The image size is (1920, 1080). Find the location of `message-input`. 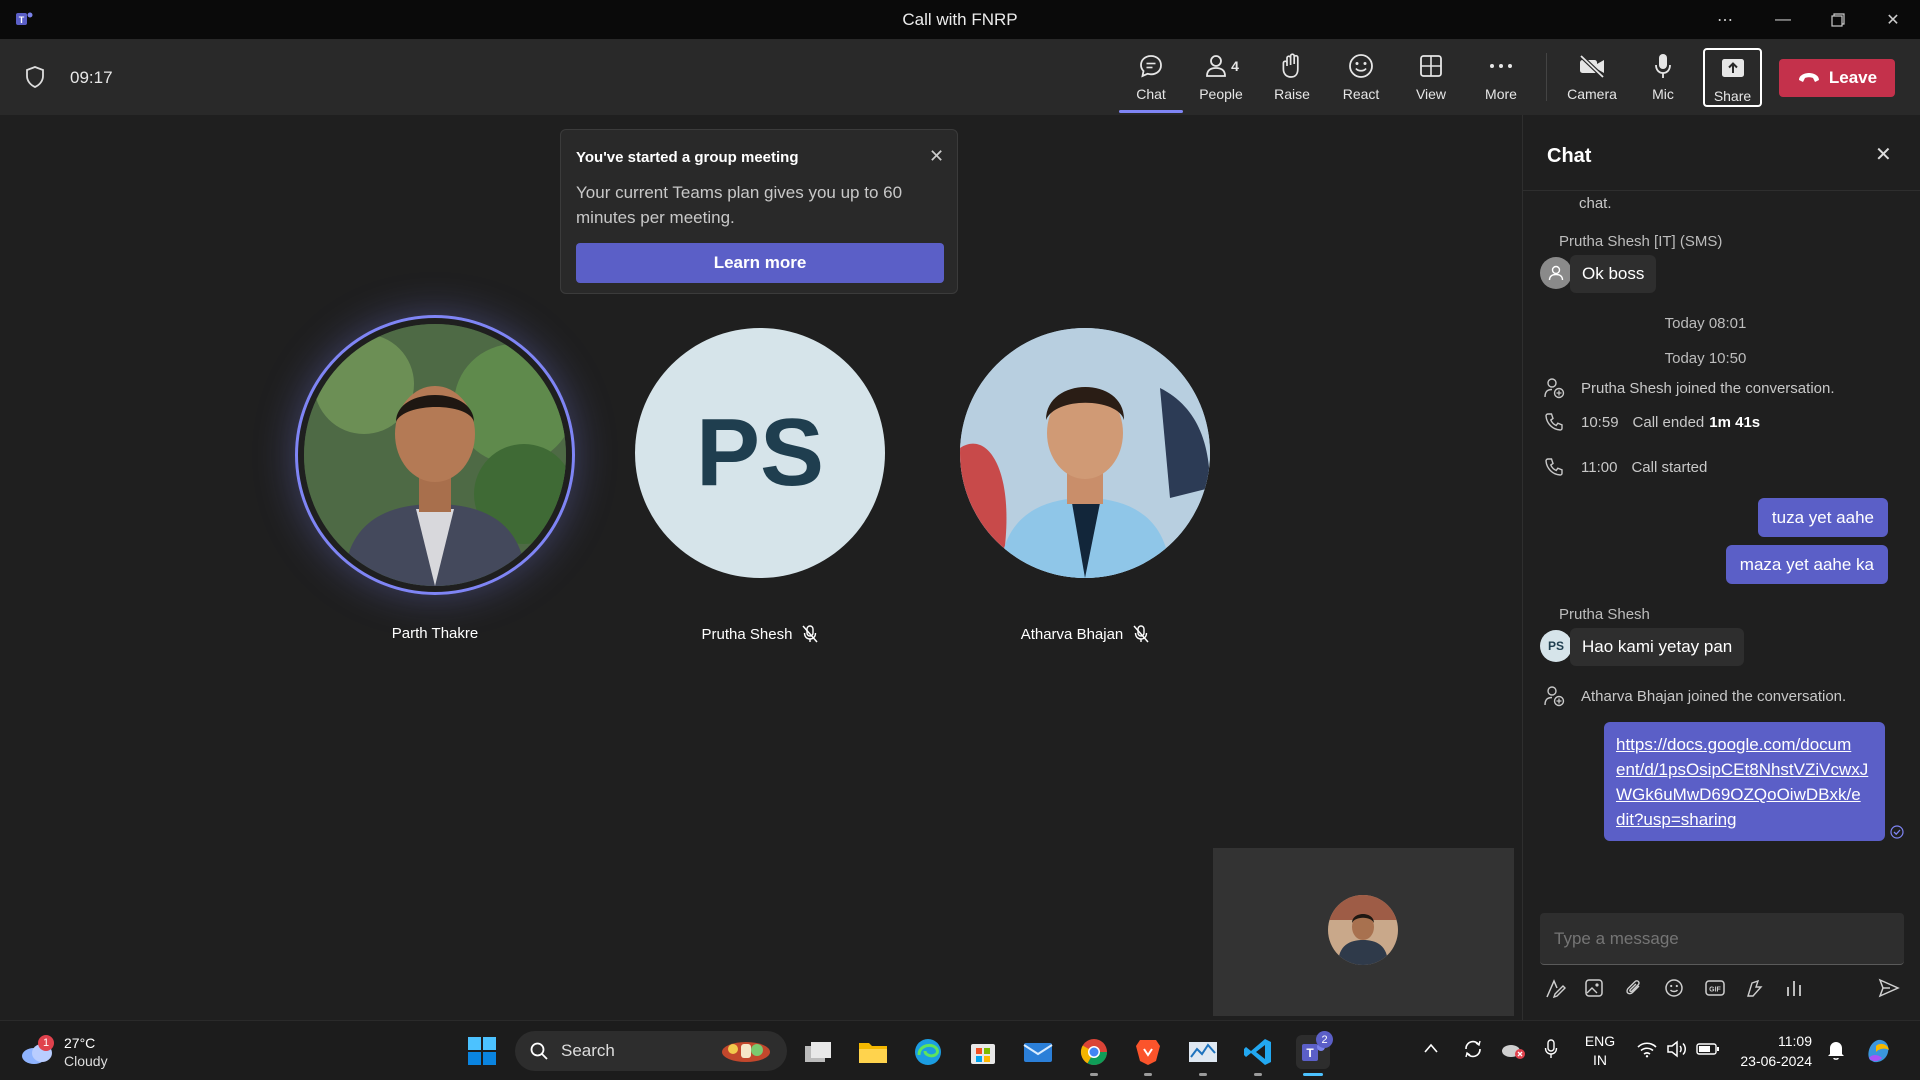

message-input is located at coordinates (1722, 939).